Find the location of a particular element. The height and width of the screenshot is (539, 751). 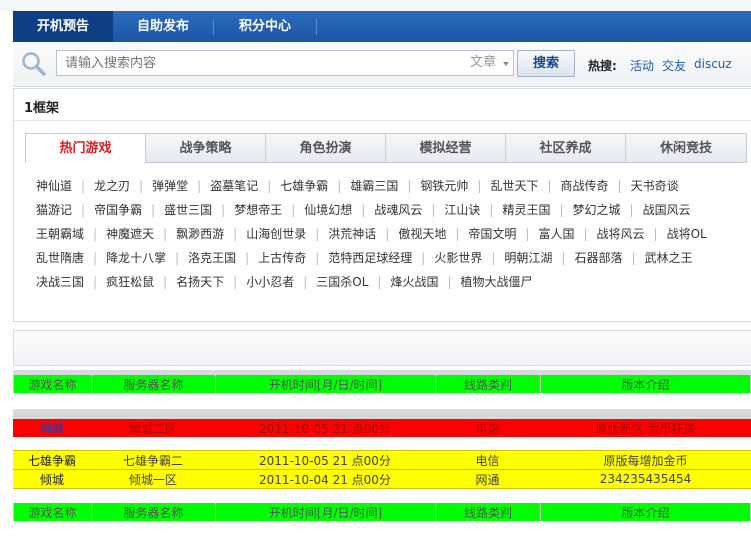

game-link: 山海创世录 is located at coordinates (276, 233).